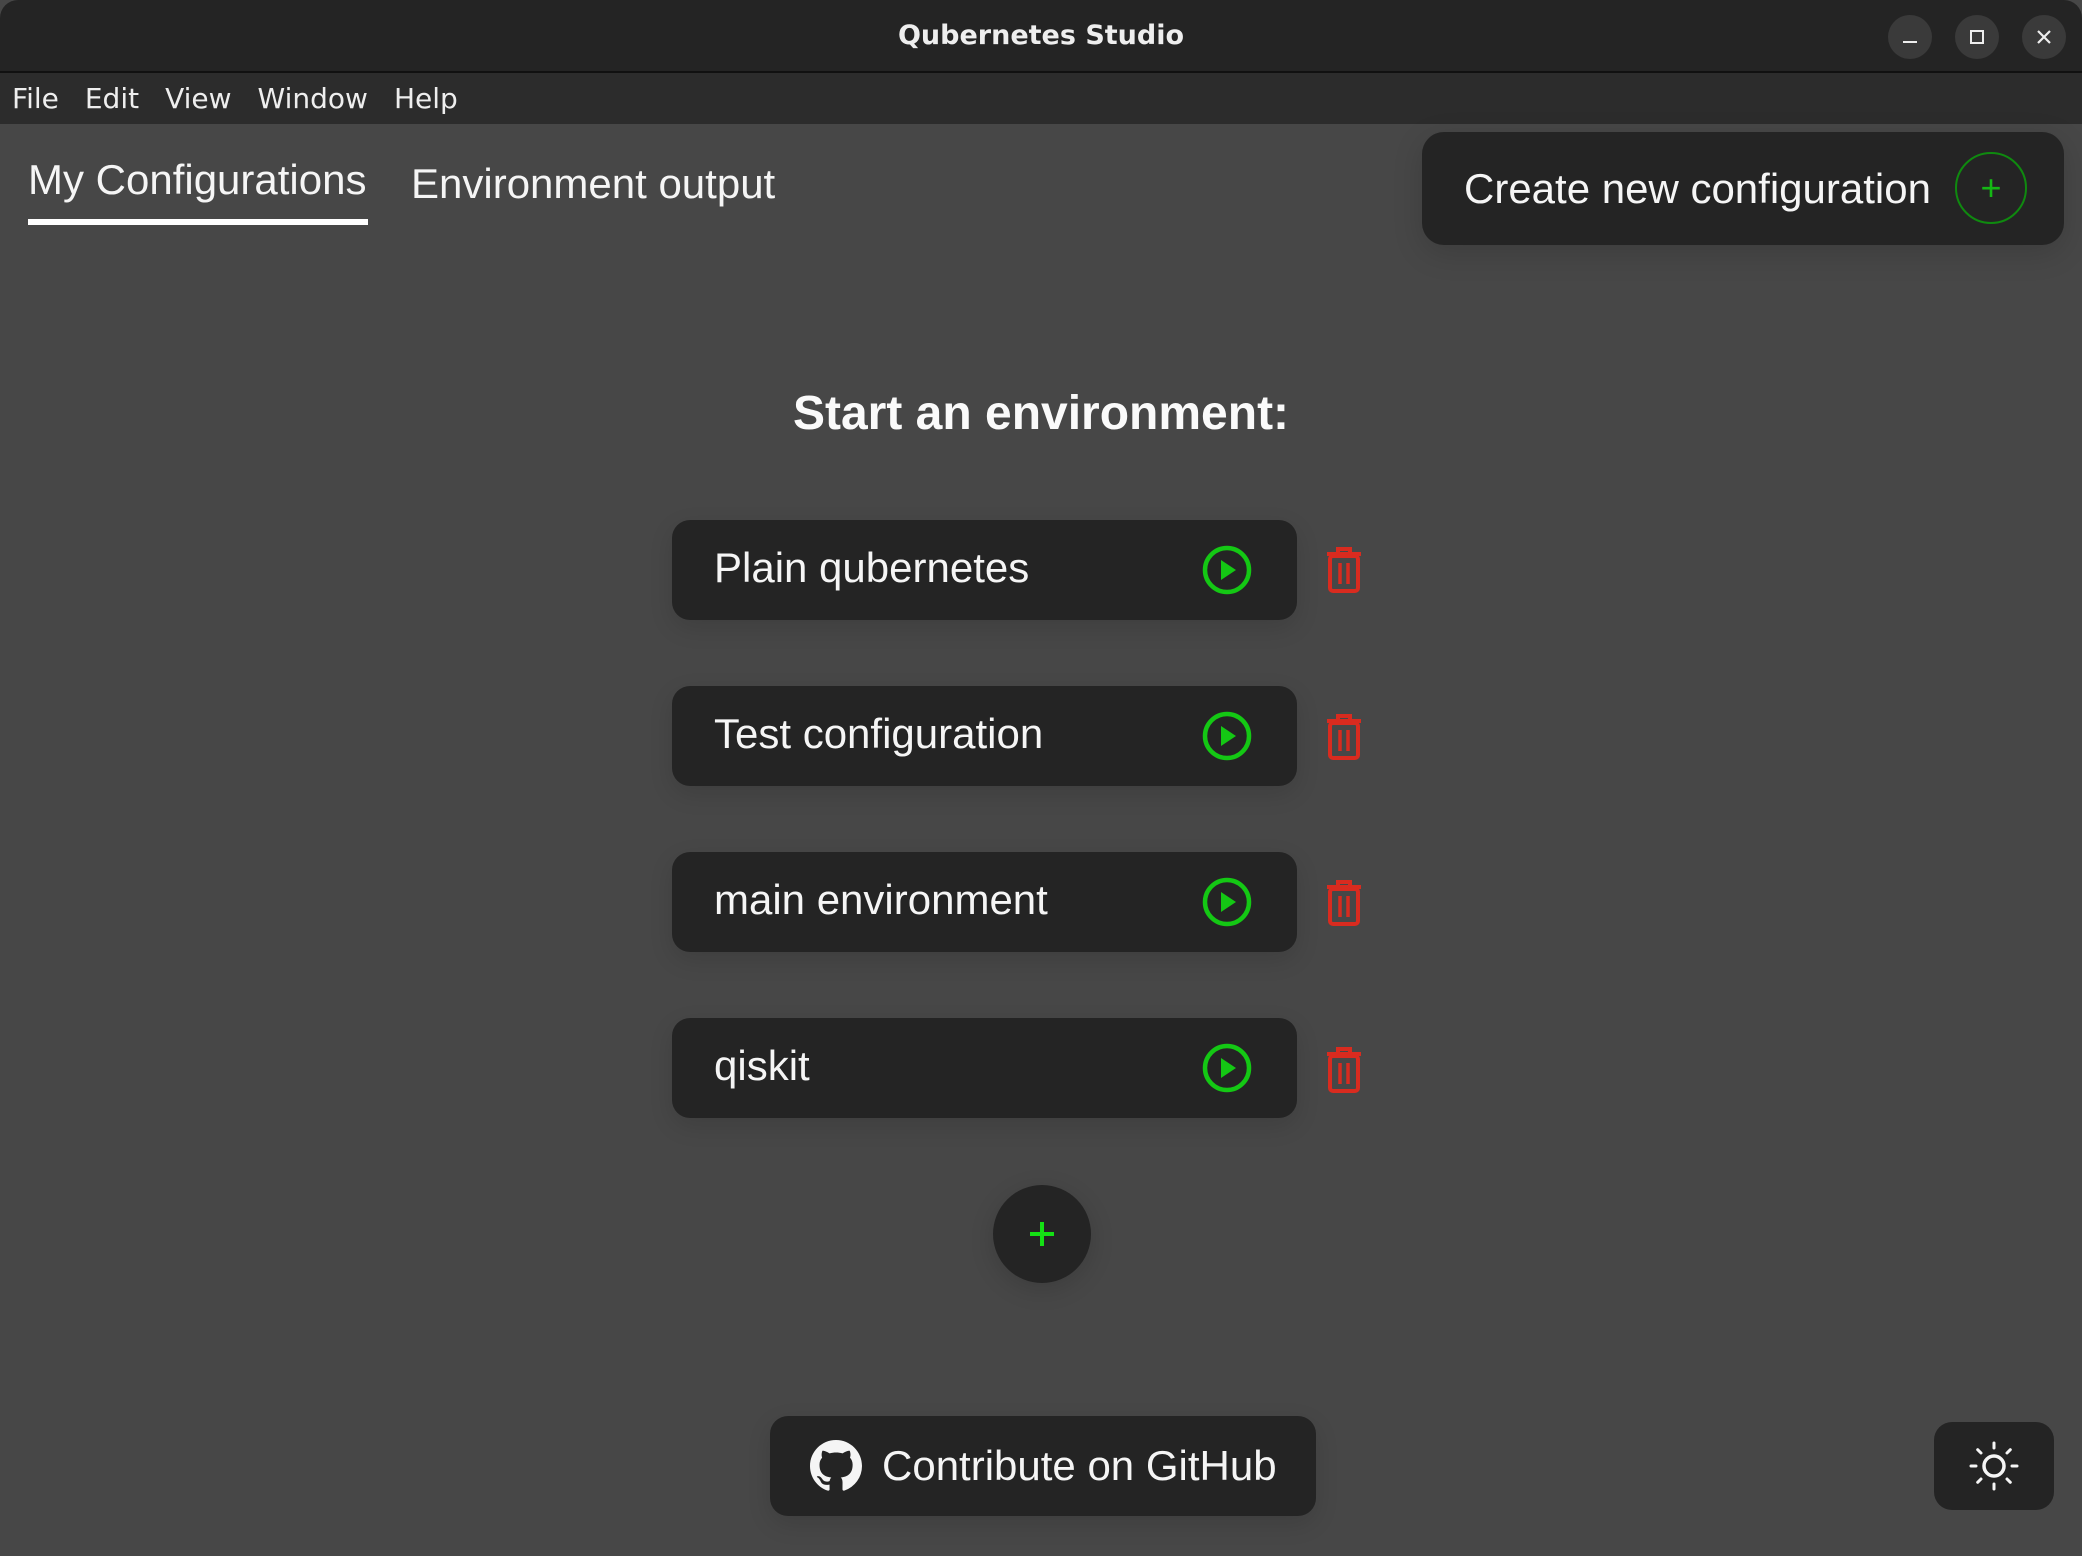  I want to click on tab-my-configurations: My Configurations, so click(197, 180).